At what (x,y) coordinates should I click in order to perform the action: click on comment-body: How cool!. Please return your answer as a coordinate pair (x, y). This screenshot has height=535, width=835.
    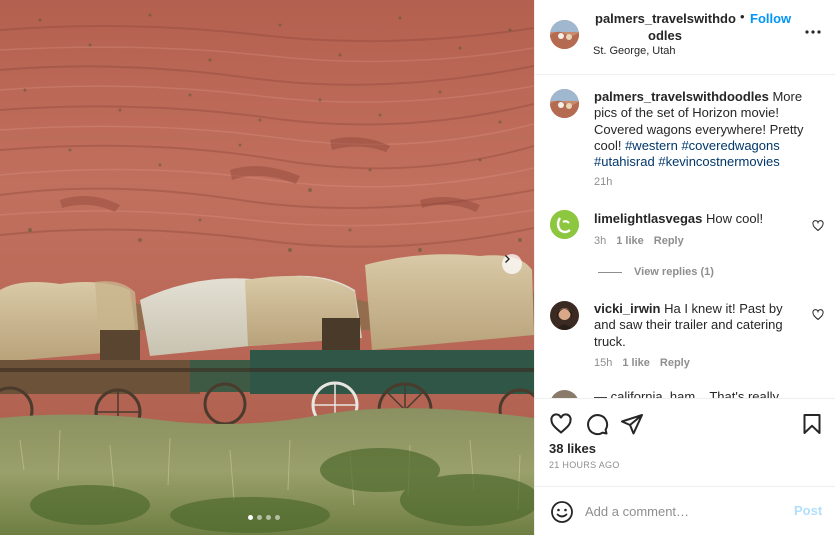
    Looking at the image, I should click on (733, 218).